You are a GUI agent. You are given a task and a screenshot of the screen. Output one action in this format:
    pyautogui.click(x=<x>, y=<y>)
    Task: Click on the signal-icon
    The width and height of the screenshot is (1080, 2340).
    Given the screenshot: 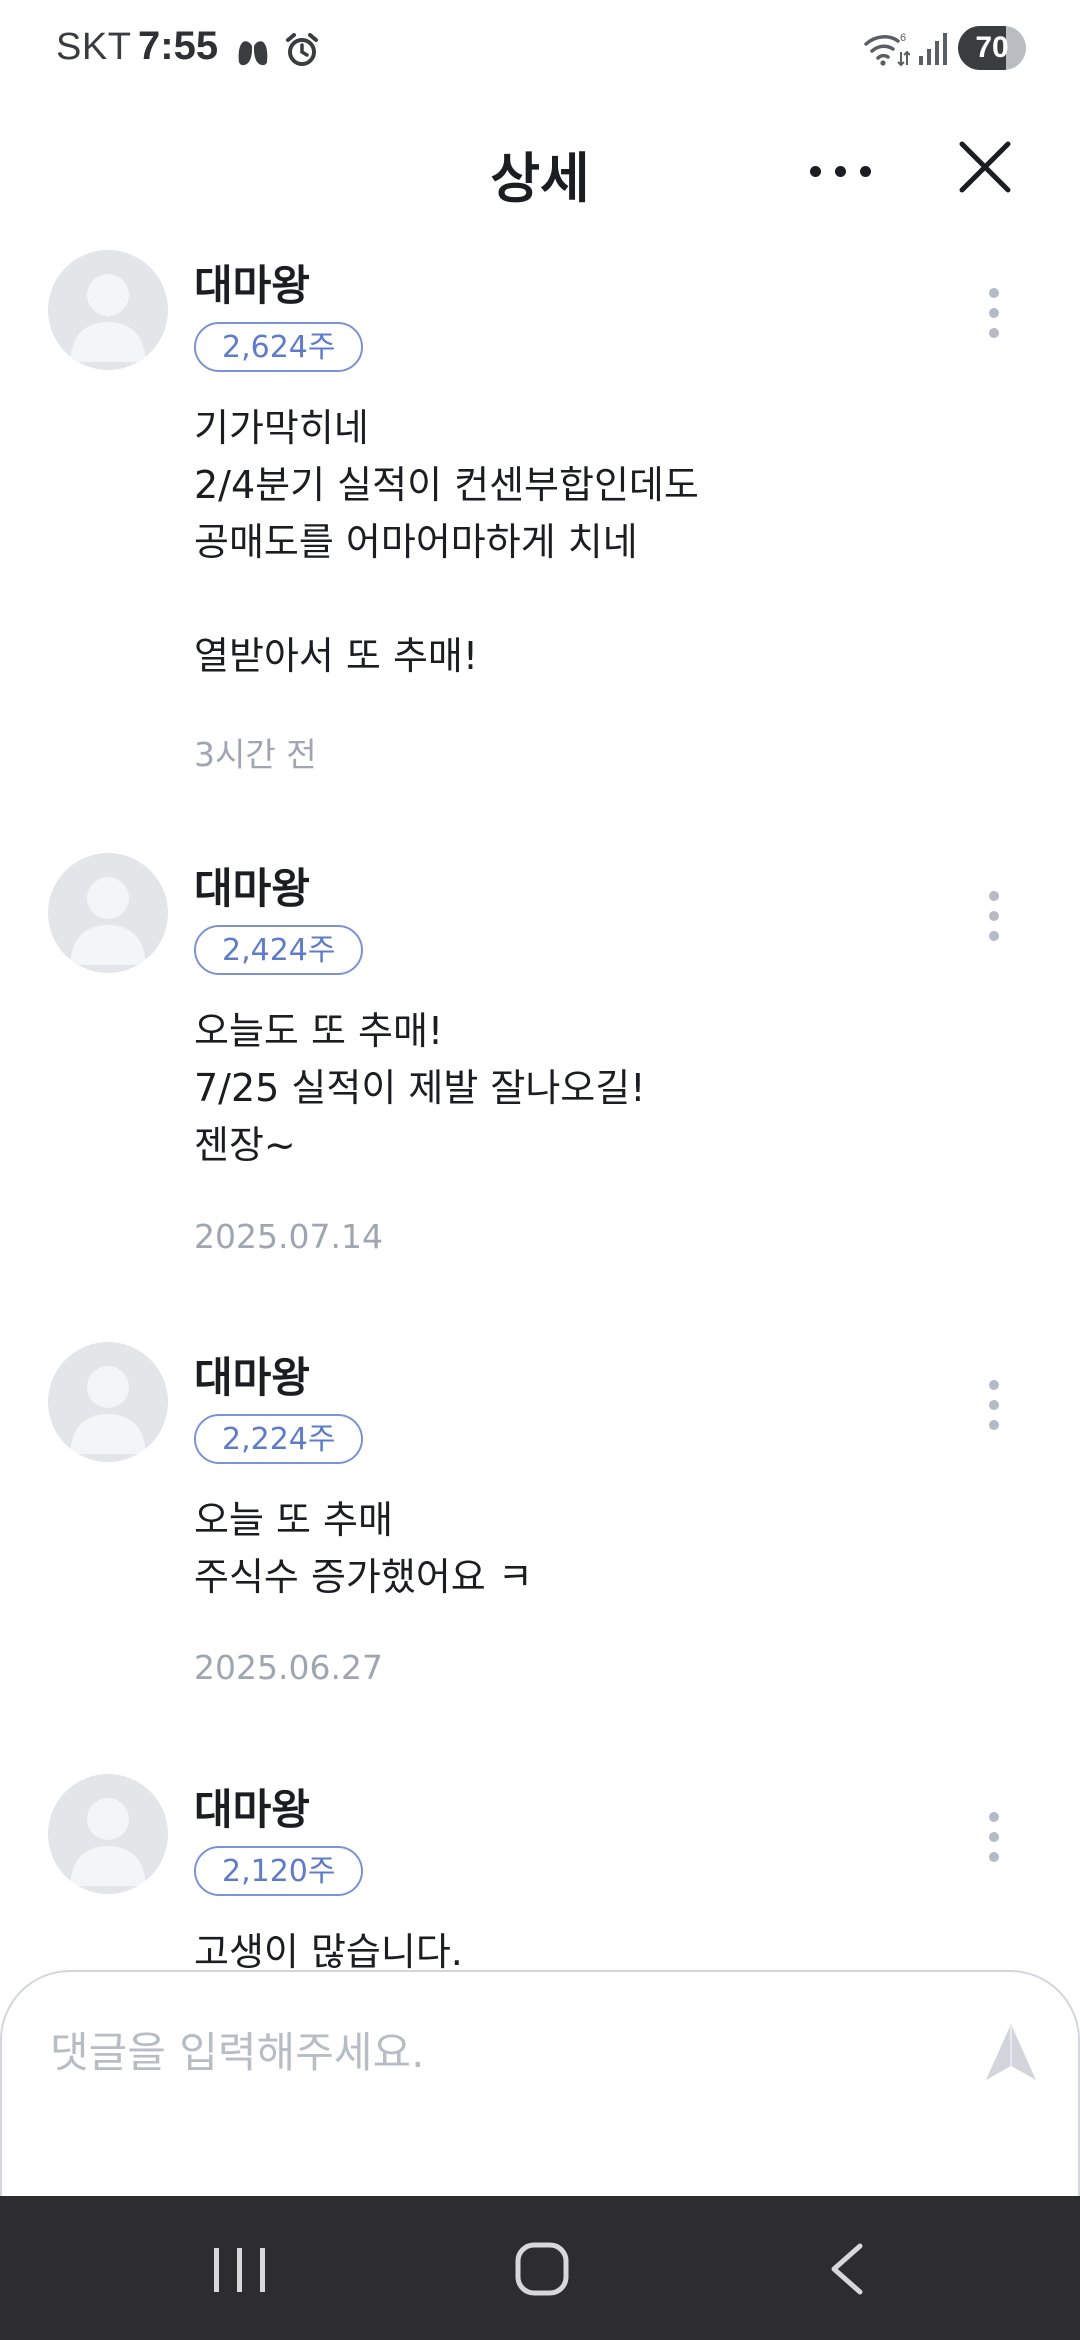 What is the action you would take?
    pyautogui.click(x=933, y=49)
    